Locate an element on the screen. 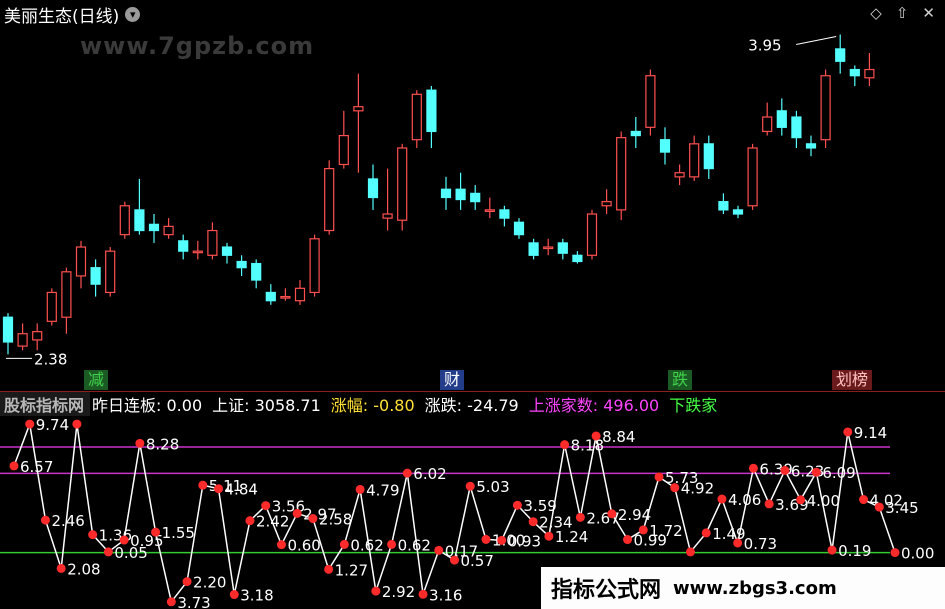  event-marker: 减 is located at coordinates (96, 380).